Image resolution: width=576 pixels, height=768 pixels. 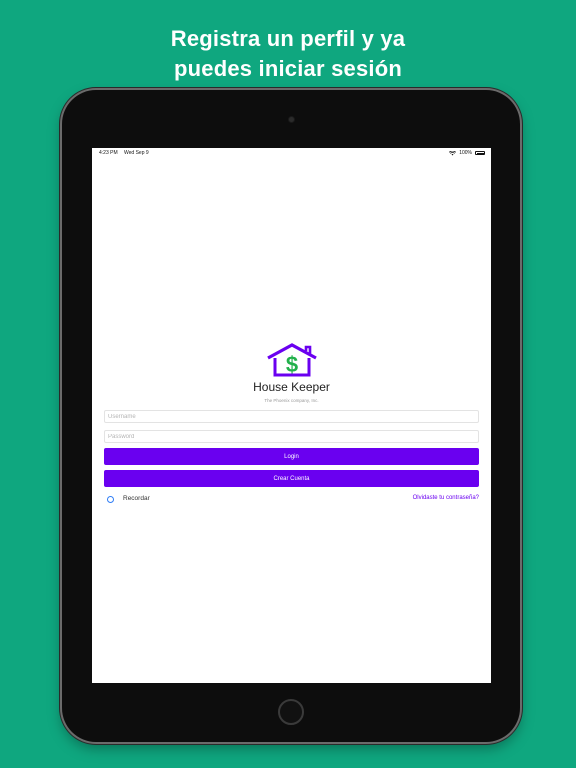 I want to click on home-button, so click(x=291, y=712).